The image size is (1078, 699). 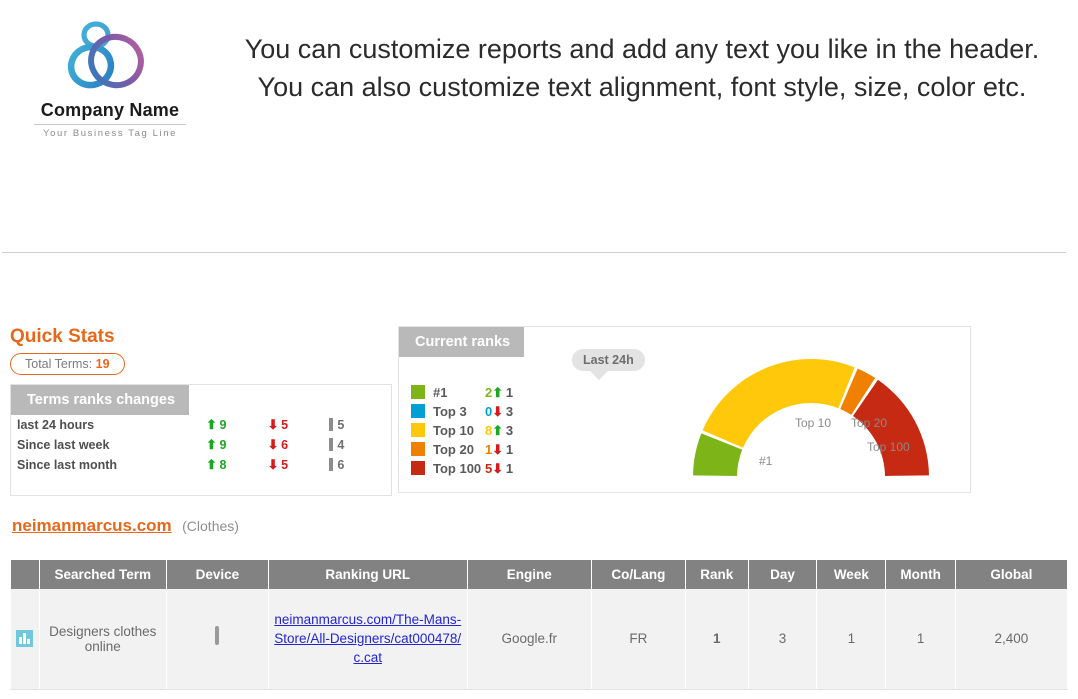 What do you see at coordinates (851, 639) in the screenshot?
I see `cell-week: 1` at bounding box center [851, 639].